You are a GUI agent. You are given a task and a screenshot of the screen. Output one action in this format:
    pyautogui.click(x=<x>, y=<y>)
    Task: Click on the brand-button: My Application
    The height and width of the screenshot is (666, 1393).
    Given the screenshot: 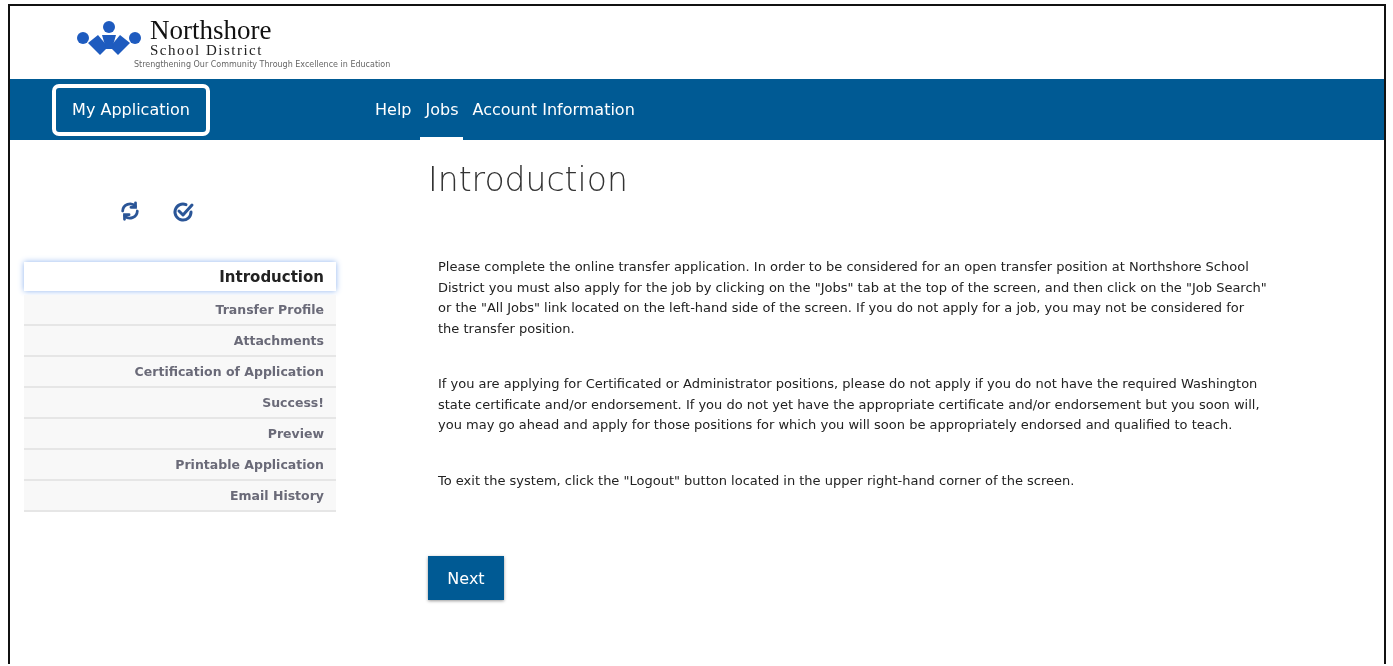 What is the action you would take?
    pyautogui.click(x=131, y=109)
    